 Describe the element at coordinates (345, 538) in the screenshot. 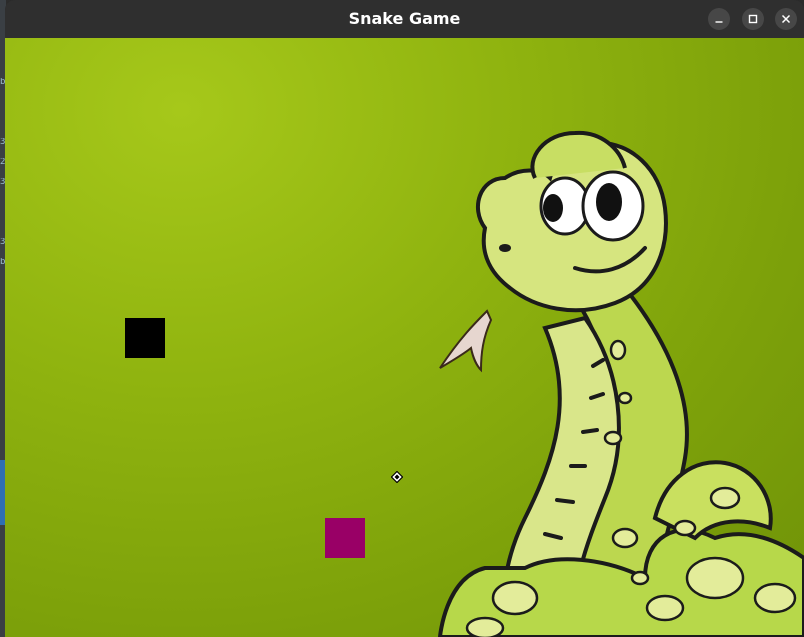

I see `food-item` at that location.